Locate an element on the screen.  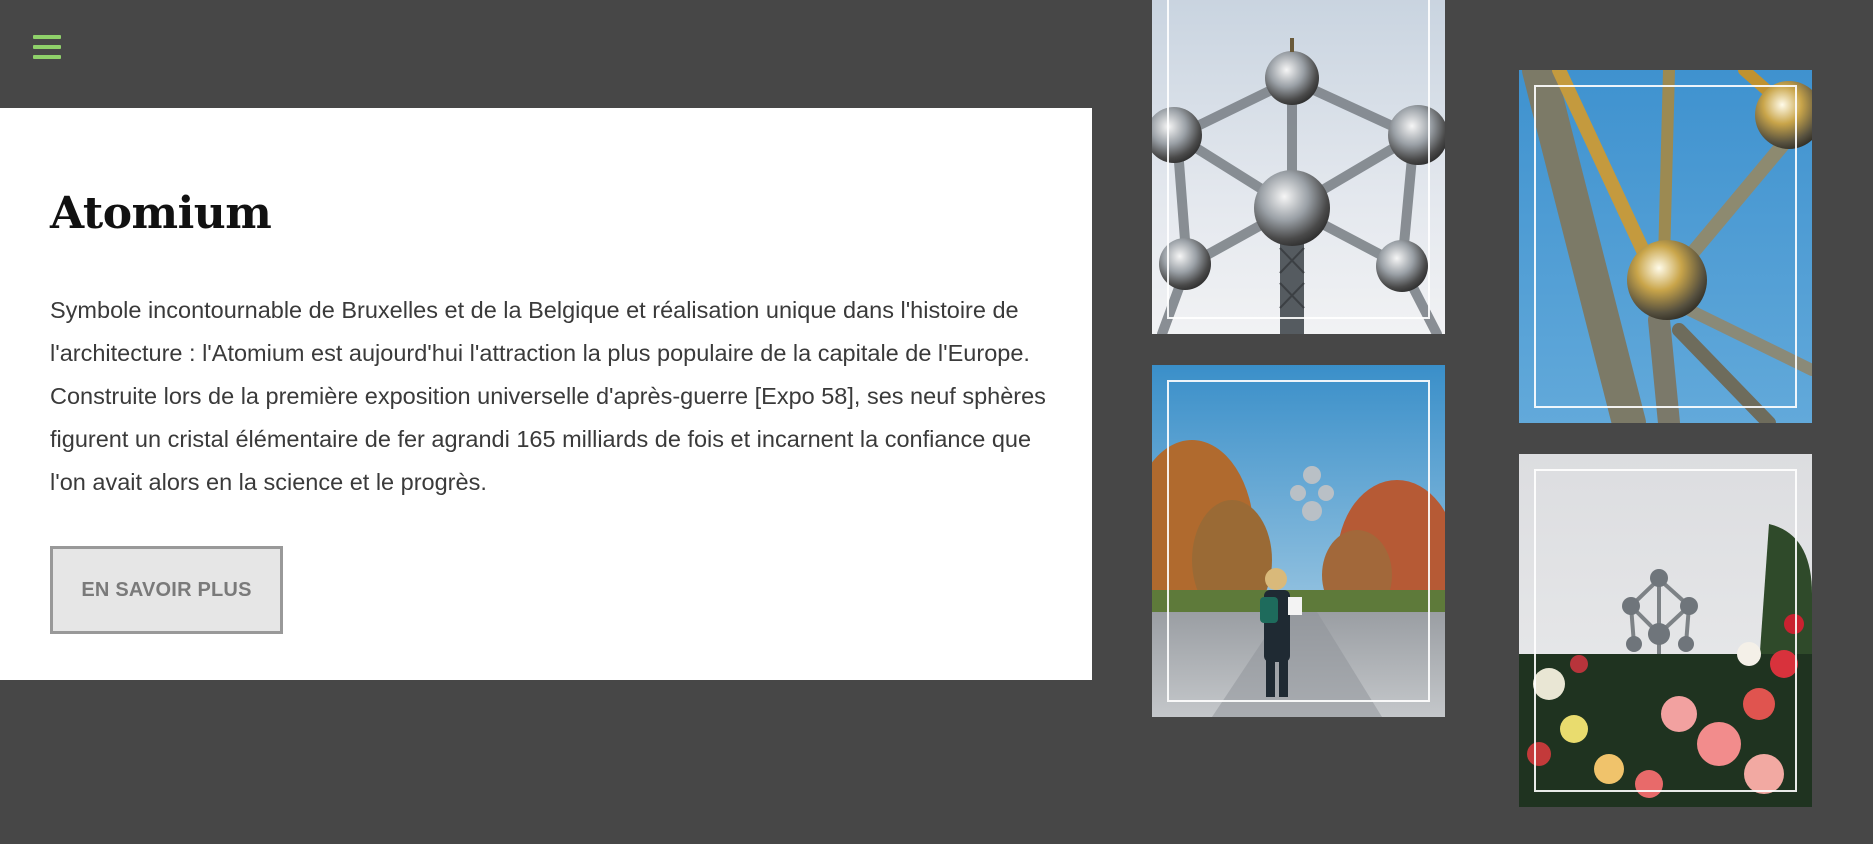
page-title: Atomium is located at coordinates (161, 213).